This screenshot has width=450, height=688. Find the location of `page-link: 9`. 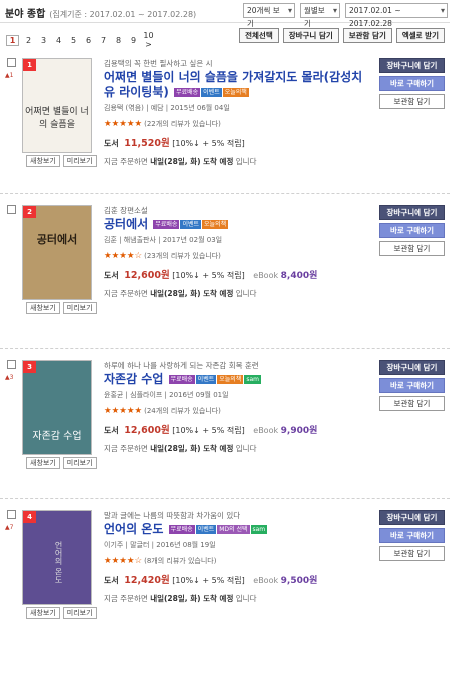

page-link: 9 is located at coordinates (133, 40).